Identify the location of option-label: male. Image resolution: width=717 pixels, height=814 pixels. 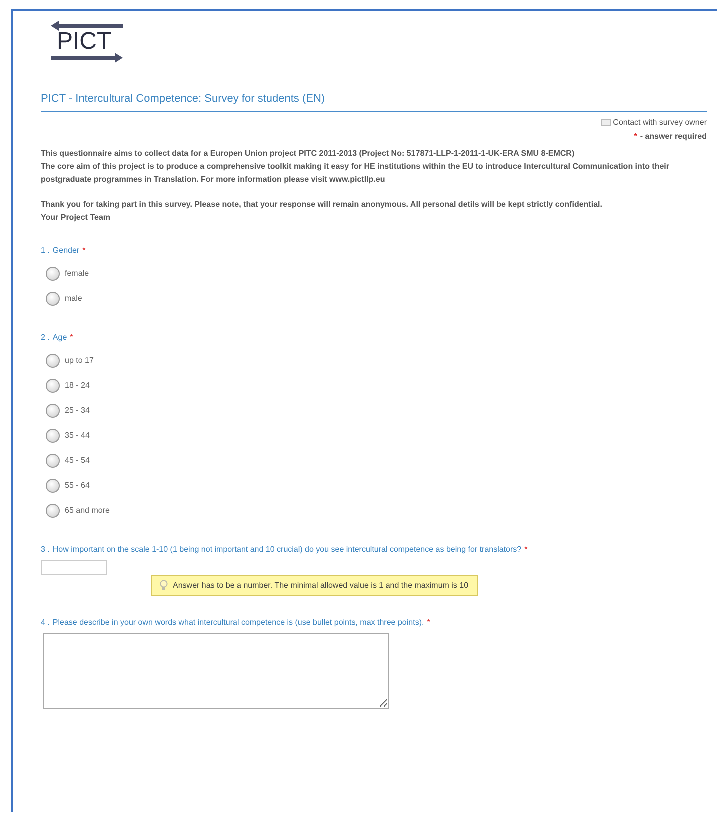
(73, 298).